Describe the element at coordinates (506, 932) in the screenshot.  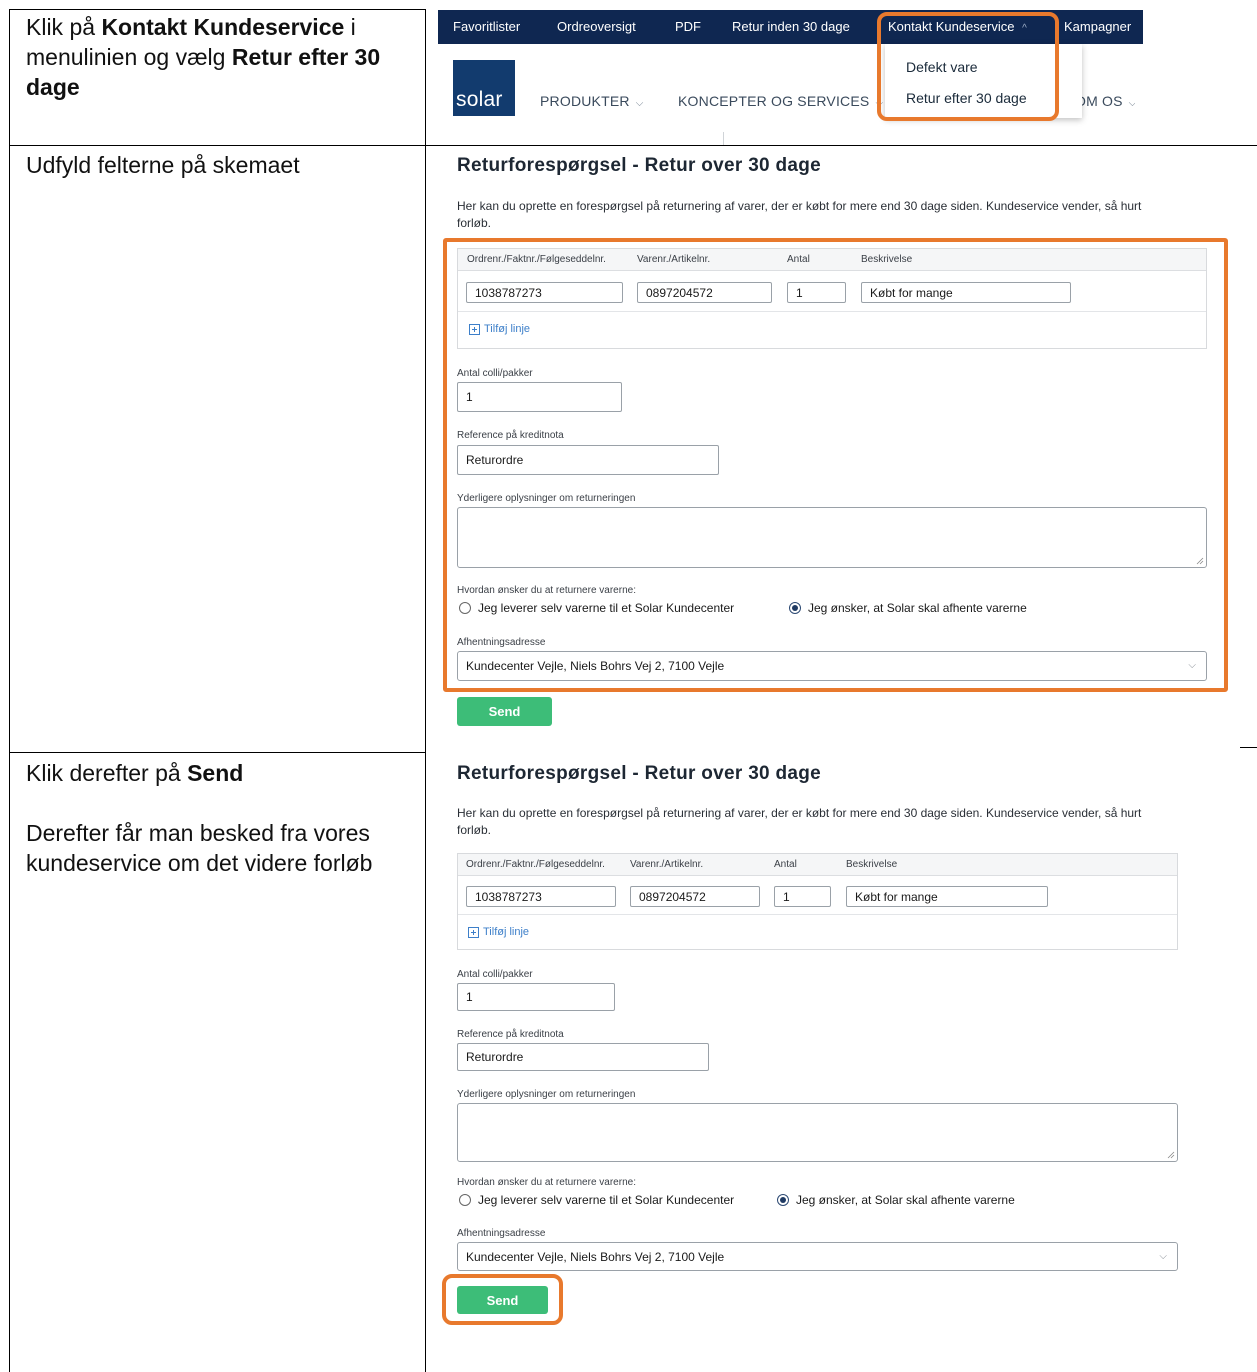
I see `add-line-label: Tilføj linje` at that location.